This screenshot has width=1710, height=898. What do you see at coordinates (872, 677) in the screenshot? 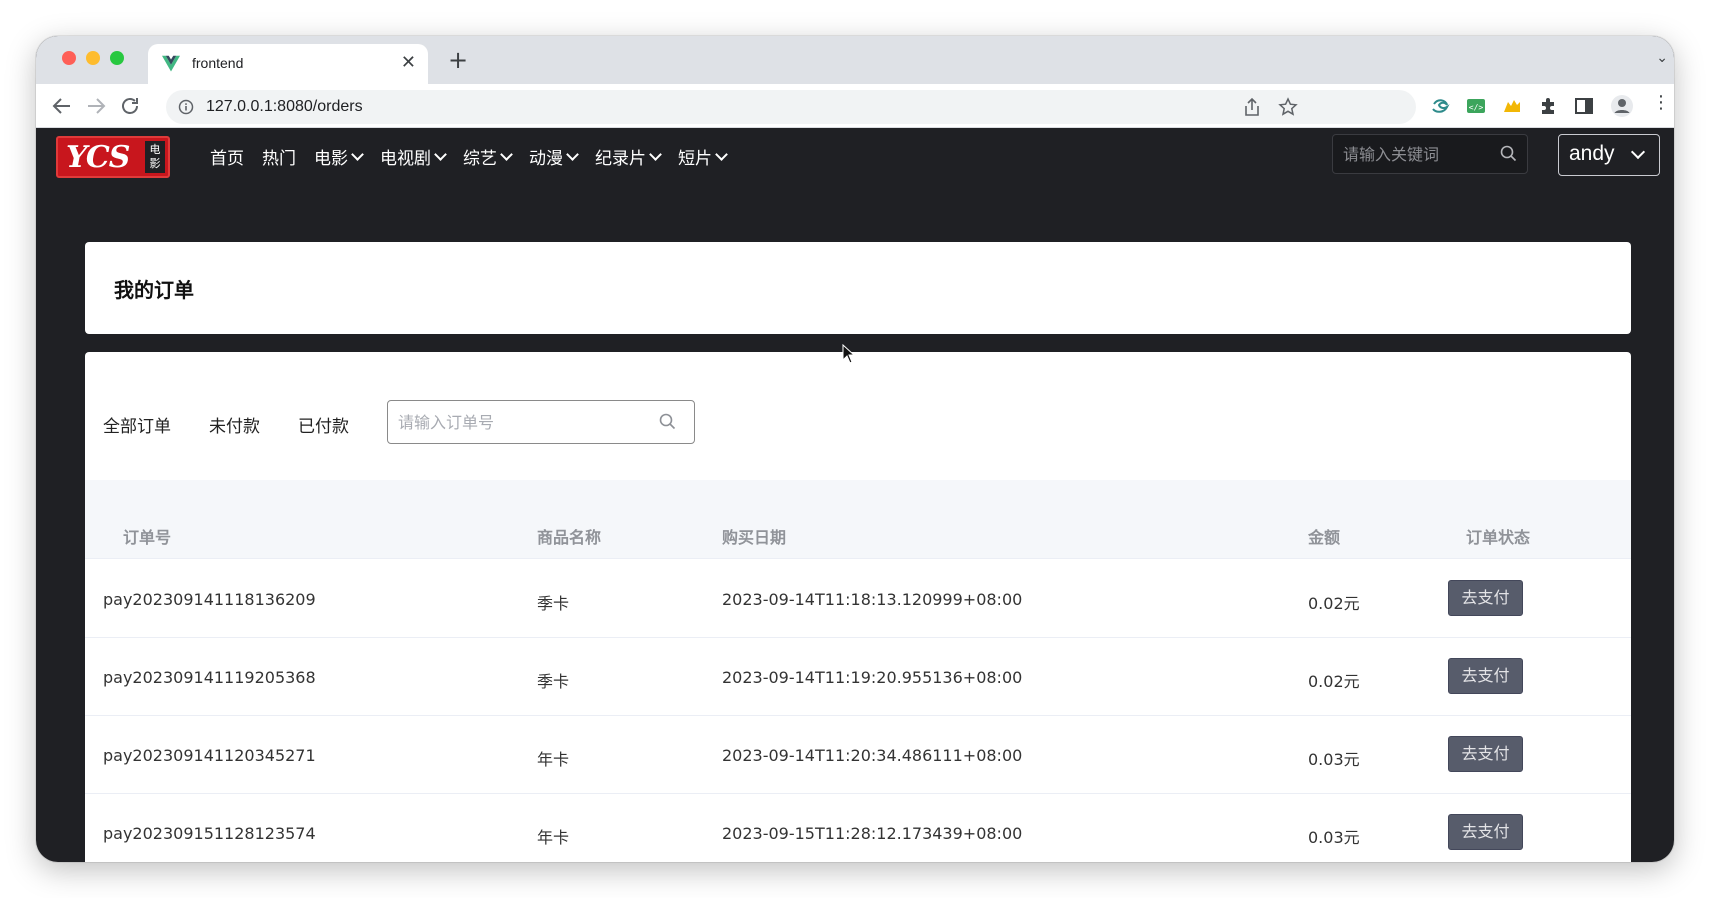
I see `cell-date: 2023-09-14T11:19:20.955136+08:00` at bounding box center [872, 677].